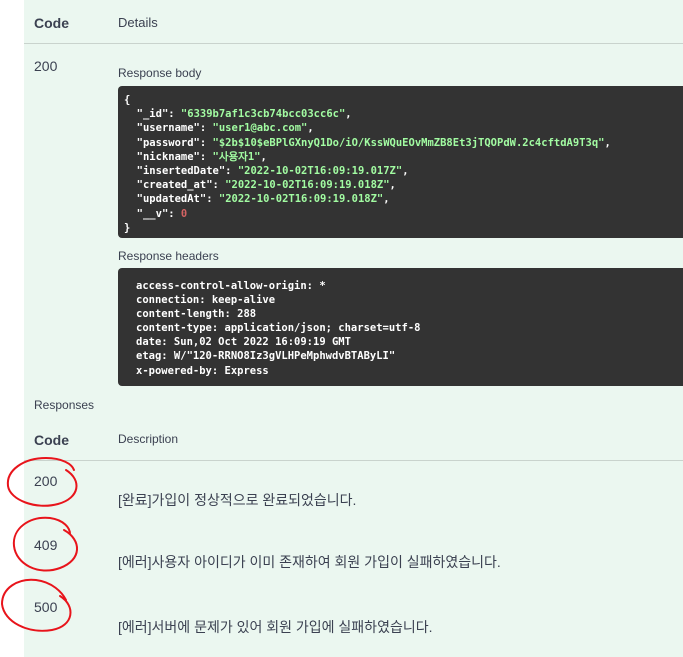 This screenshot has width=683, height=657. I want to click on header-details: Details, so click(138, 22).